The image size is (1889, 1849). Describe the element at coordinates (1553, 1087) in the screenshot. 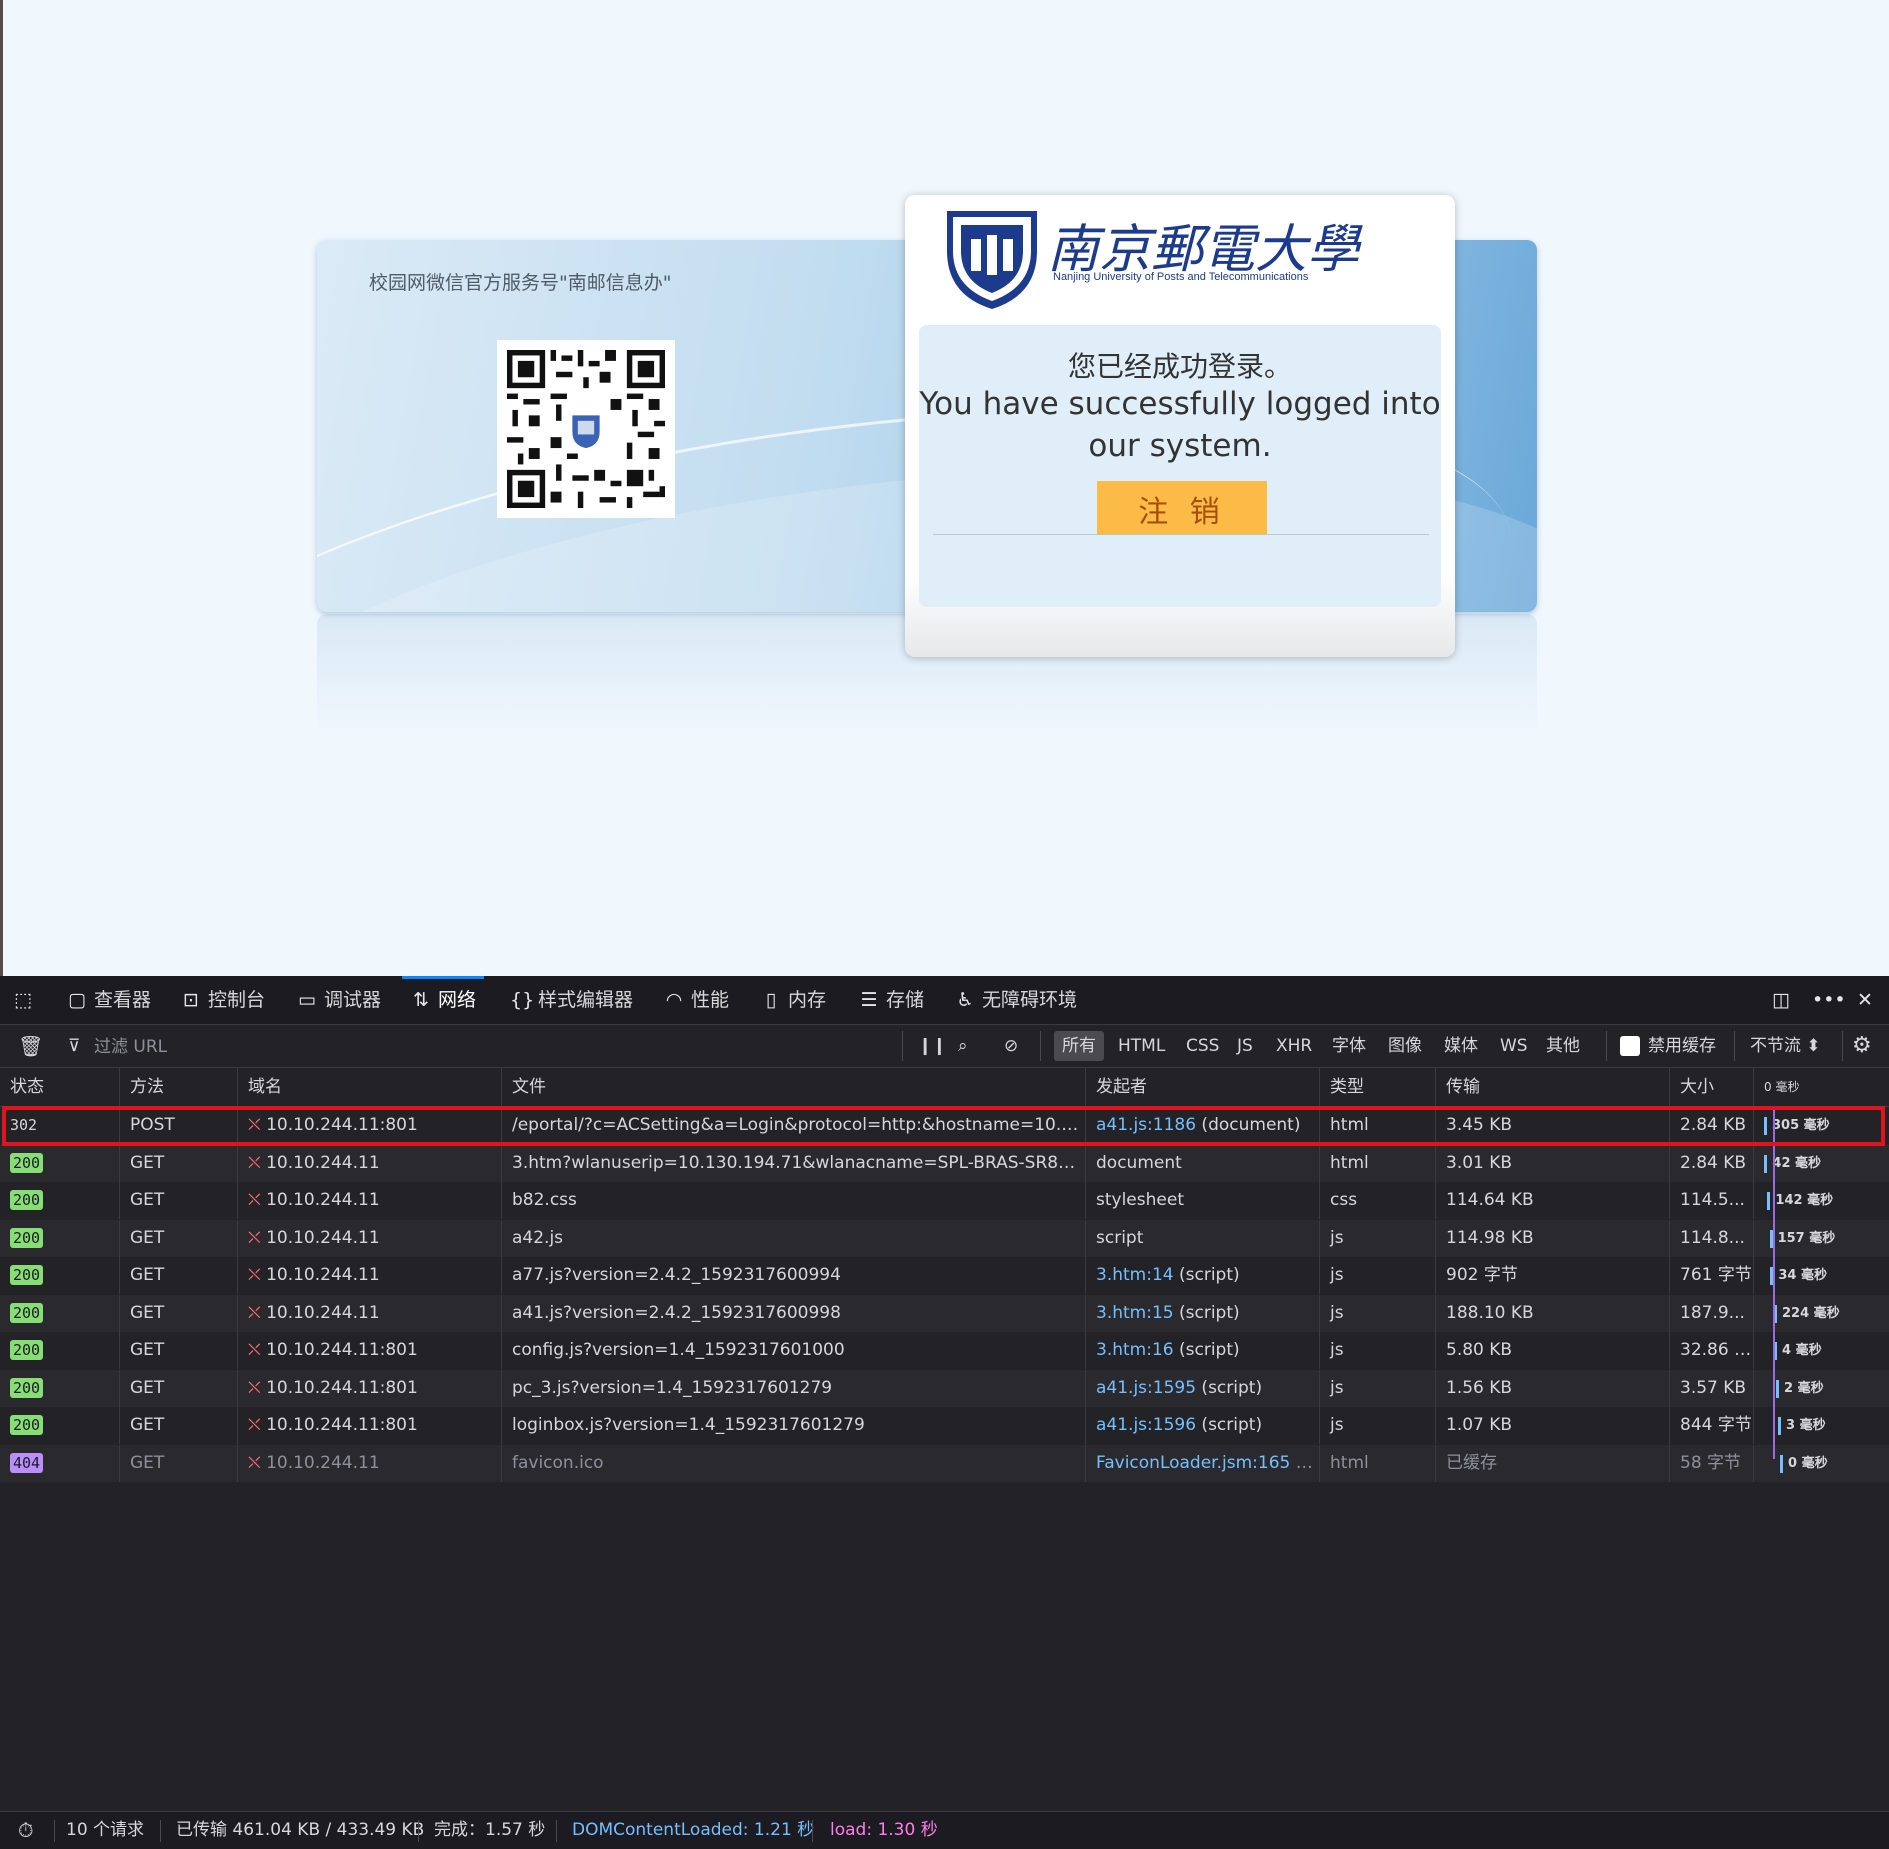

I see `column-transferred: 传输` at that location.